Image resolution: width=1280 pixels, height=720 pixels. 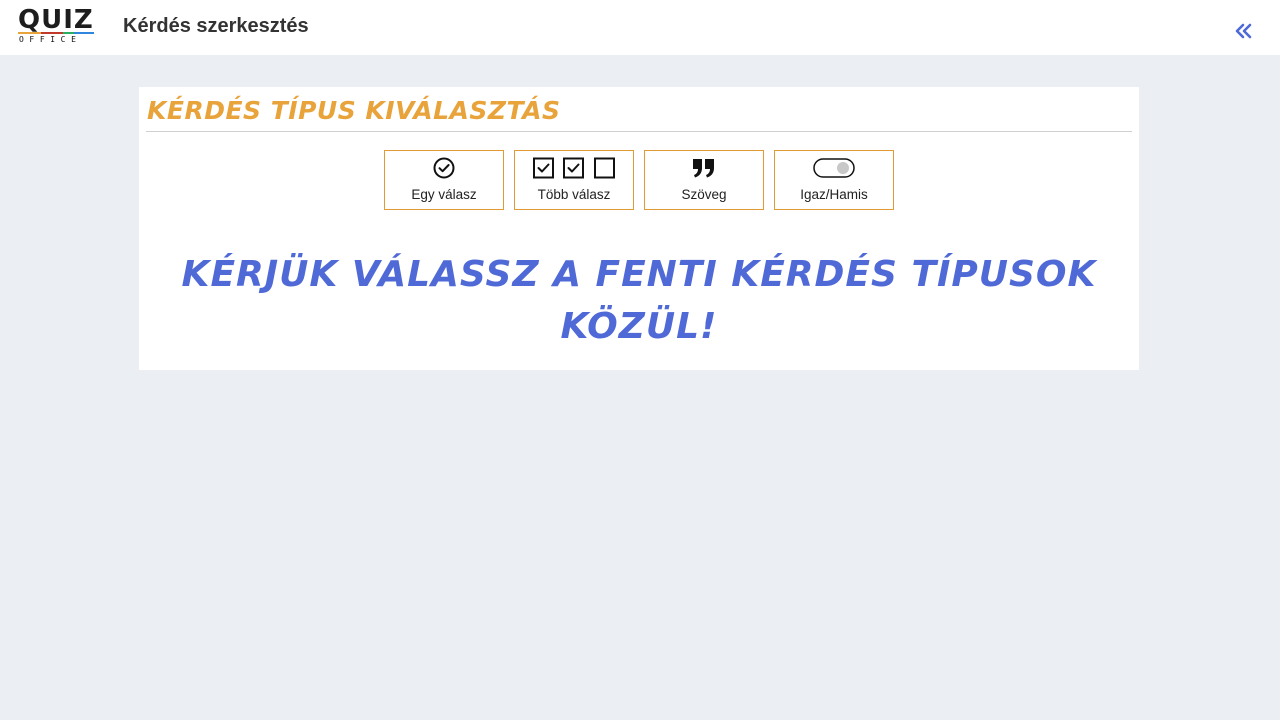 I want to click on type-label: Egy válasz, so click(x=444, y=194).